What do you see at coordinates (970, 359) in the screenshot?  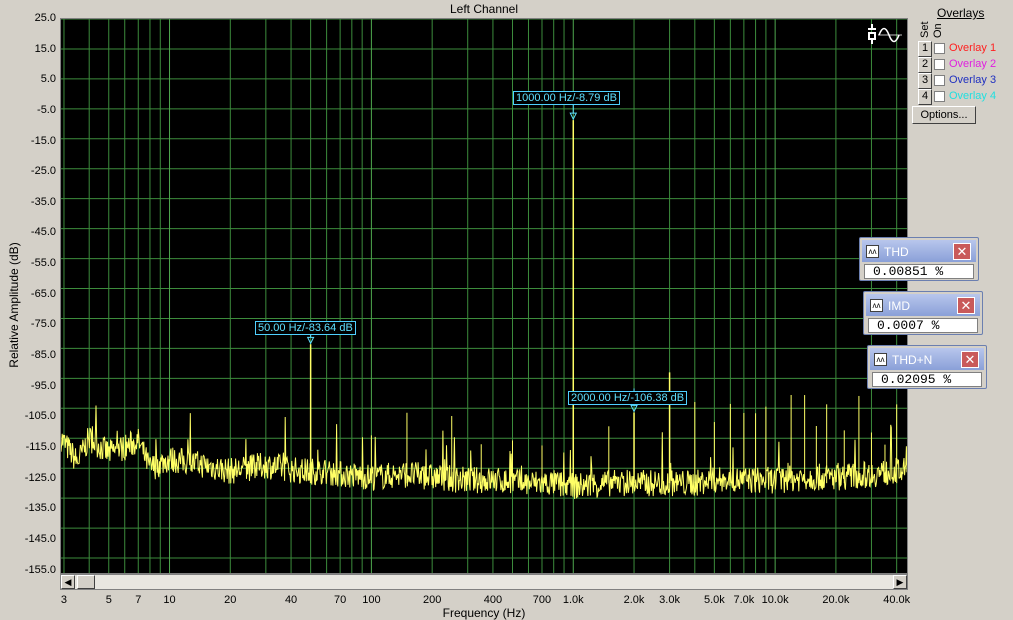 I see `thdn-close-button: ✕` at bounding box center [970, 359].